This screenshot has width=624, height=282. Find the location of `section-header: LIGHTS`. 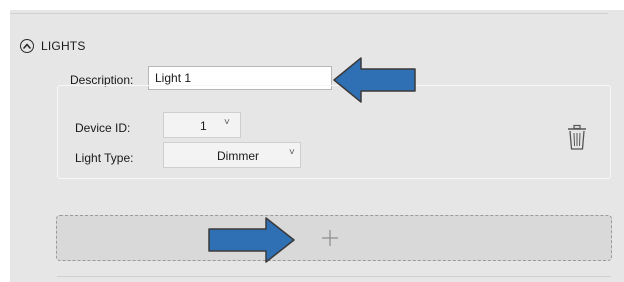

section-header: LIGHTS is located at coordinates (53, 46).